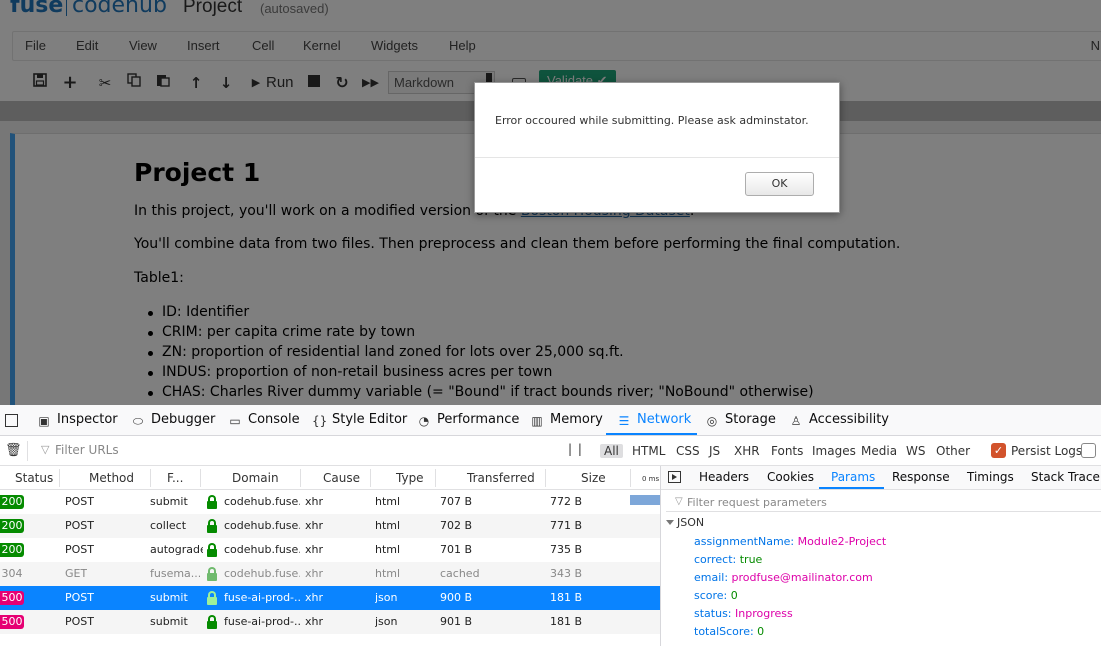 This screenshot has width=1101, height=646. I want to click on tab-inspector: ▣ Inspector, so click(77, 422).